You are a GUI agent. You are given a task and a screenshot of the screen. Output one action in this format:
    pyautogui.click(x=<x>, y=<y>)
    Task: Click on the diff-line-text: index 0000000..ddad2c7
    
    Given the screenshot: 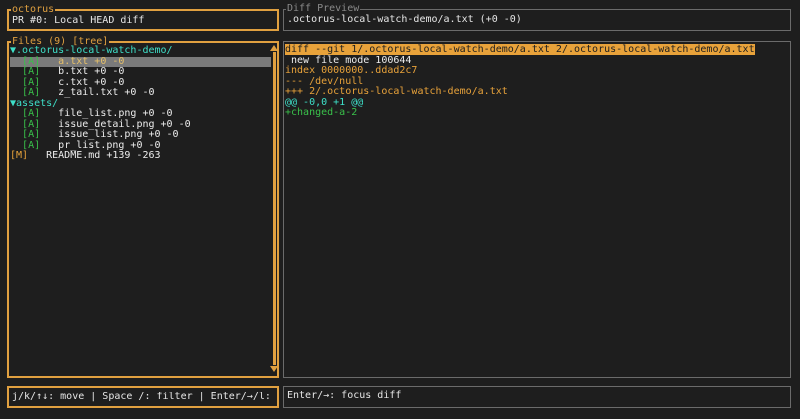 What is the action you would take?
    pyautogui.click(x=351, y=70)
    